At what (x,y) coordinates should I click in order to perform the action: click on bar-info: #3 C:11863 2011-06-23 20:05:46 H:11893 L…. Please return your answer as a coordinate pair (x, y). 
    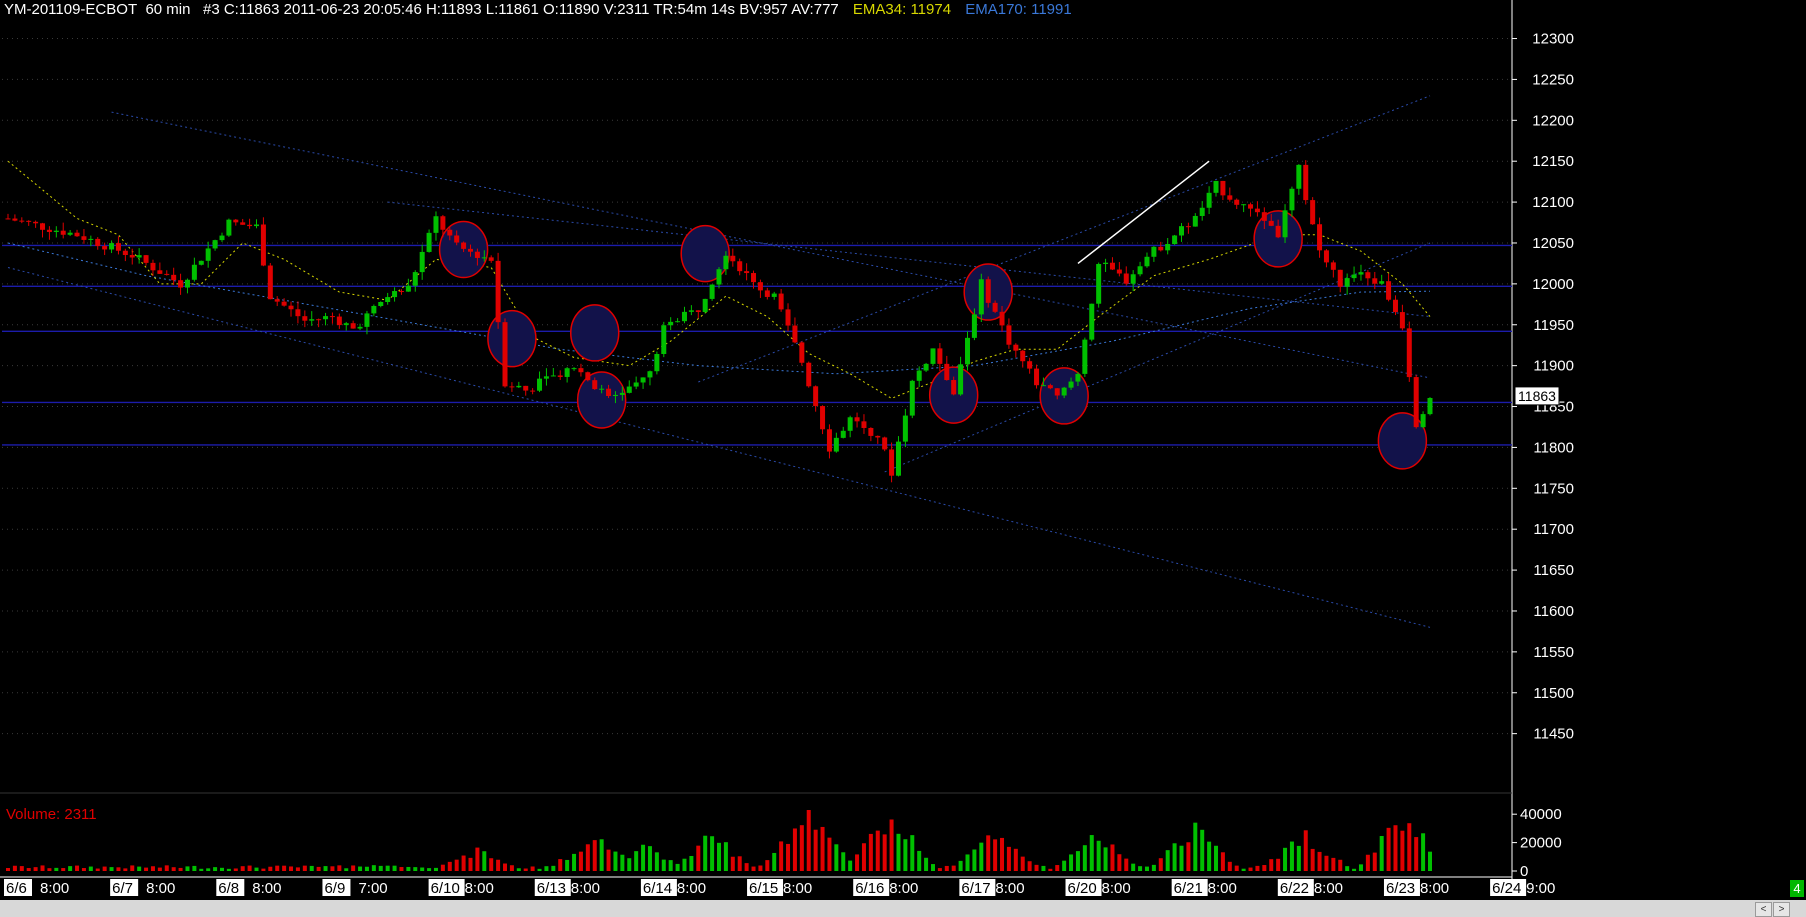
    Looking at the image, I should click on (521, 9).